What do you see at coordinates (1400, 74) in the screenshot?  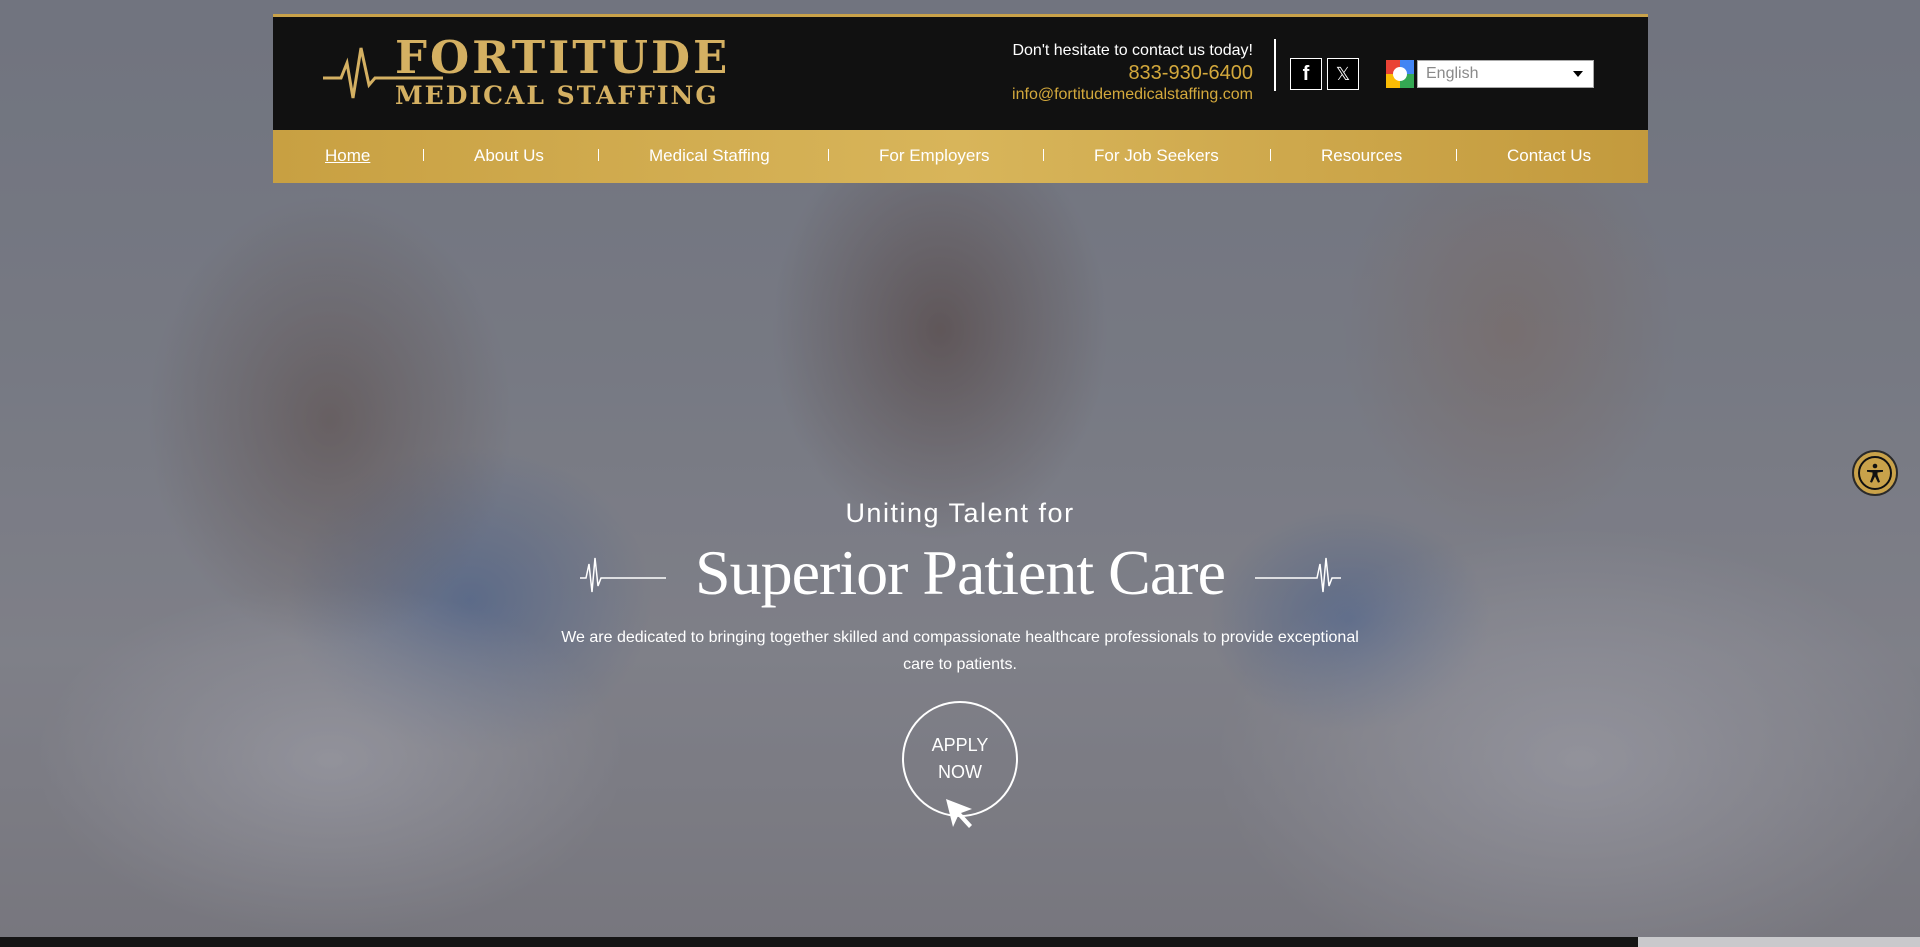 I see `google-translate-icon` at bounding box center [1400, 74].